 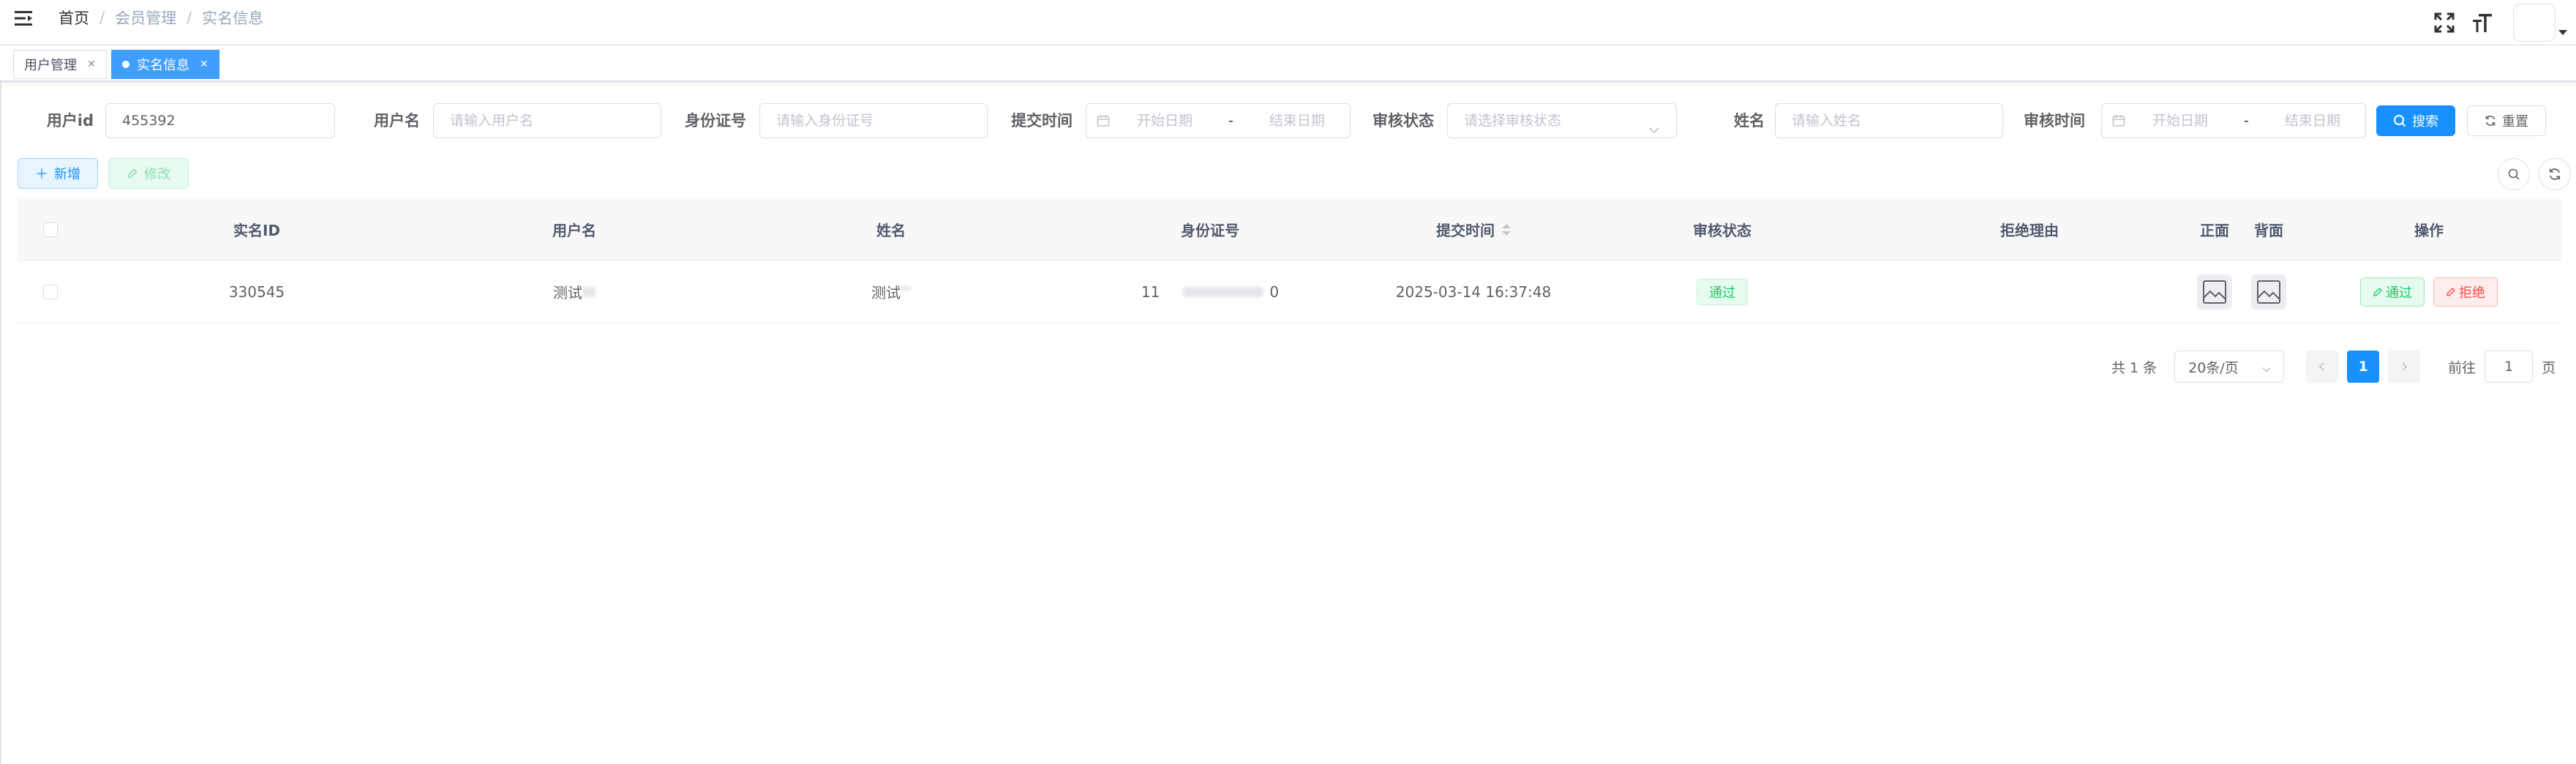 What do you see at coordinates (2399, 293) in the screenshot?
I see `approve-label: 通过` at bounding box center [2399, 293].